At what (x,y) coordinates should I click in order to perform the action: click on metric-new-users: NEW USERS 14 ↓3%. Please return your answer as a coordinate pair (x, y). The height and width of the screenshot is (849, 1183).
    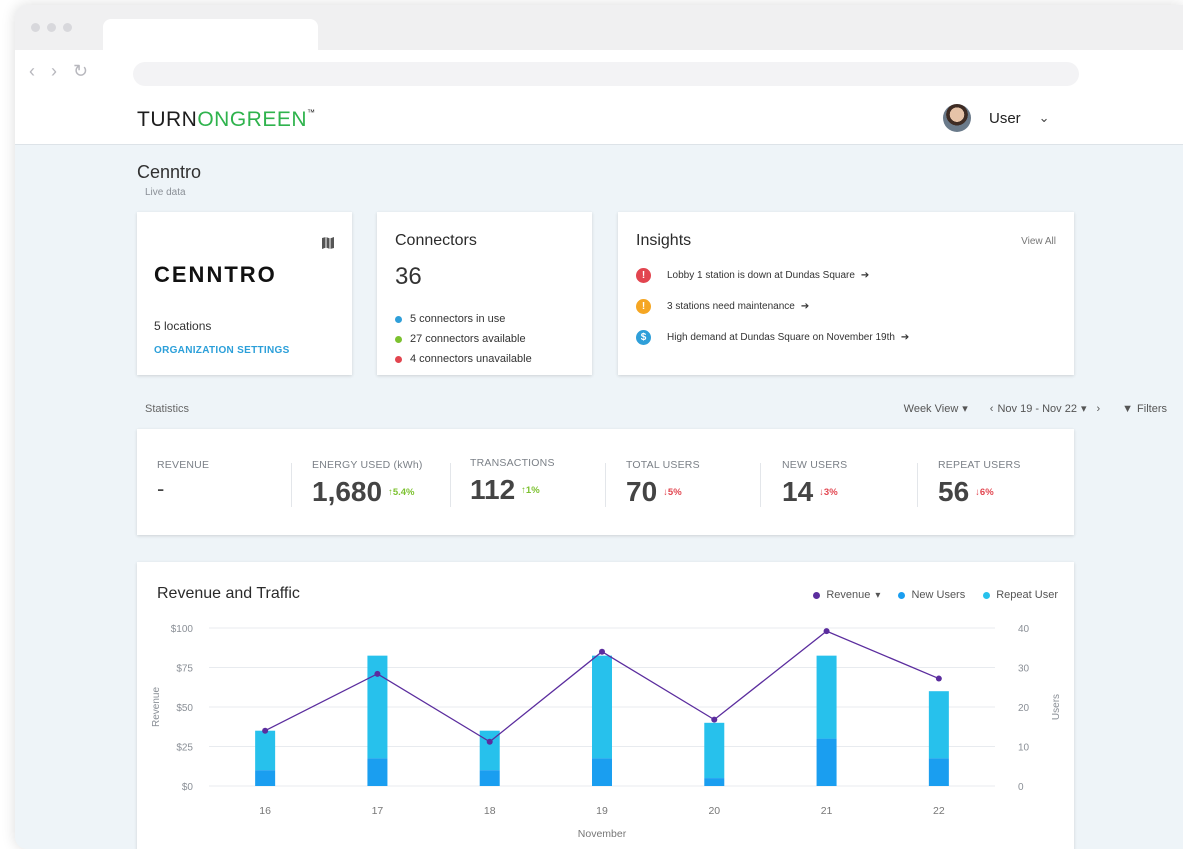
    Looking at the image, I should click on (814, 483).